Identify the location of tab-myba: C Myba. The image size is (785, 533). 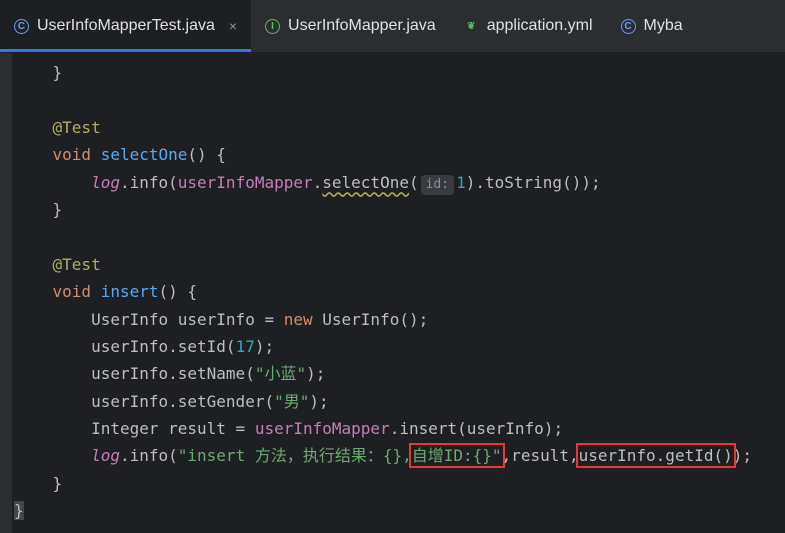
(652, 26).